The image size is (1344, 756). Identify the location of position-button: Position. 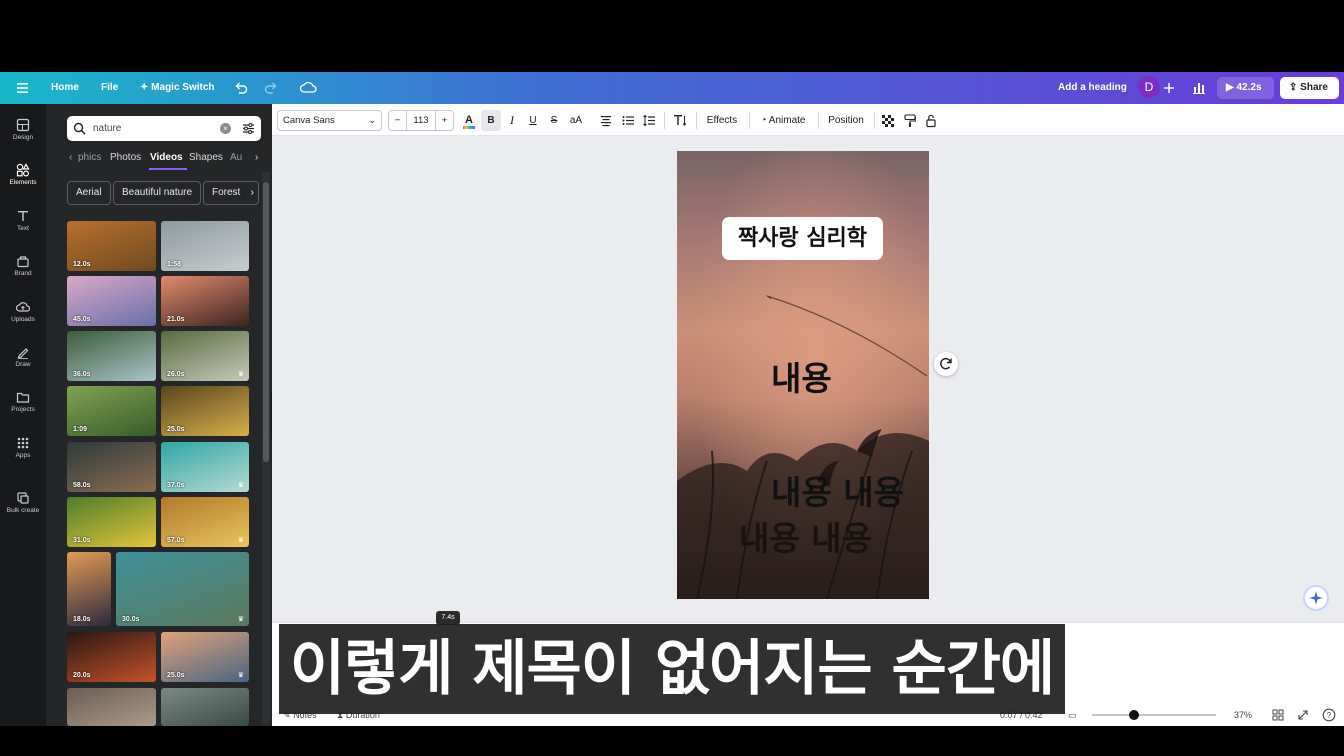
(846, 120).